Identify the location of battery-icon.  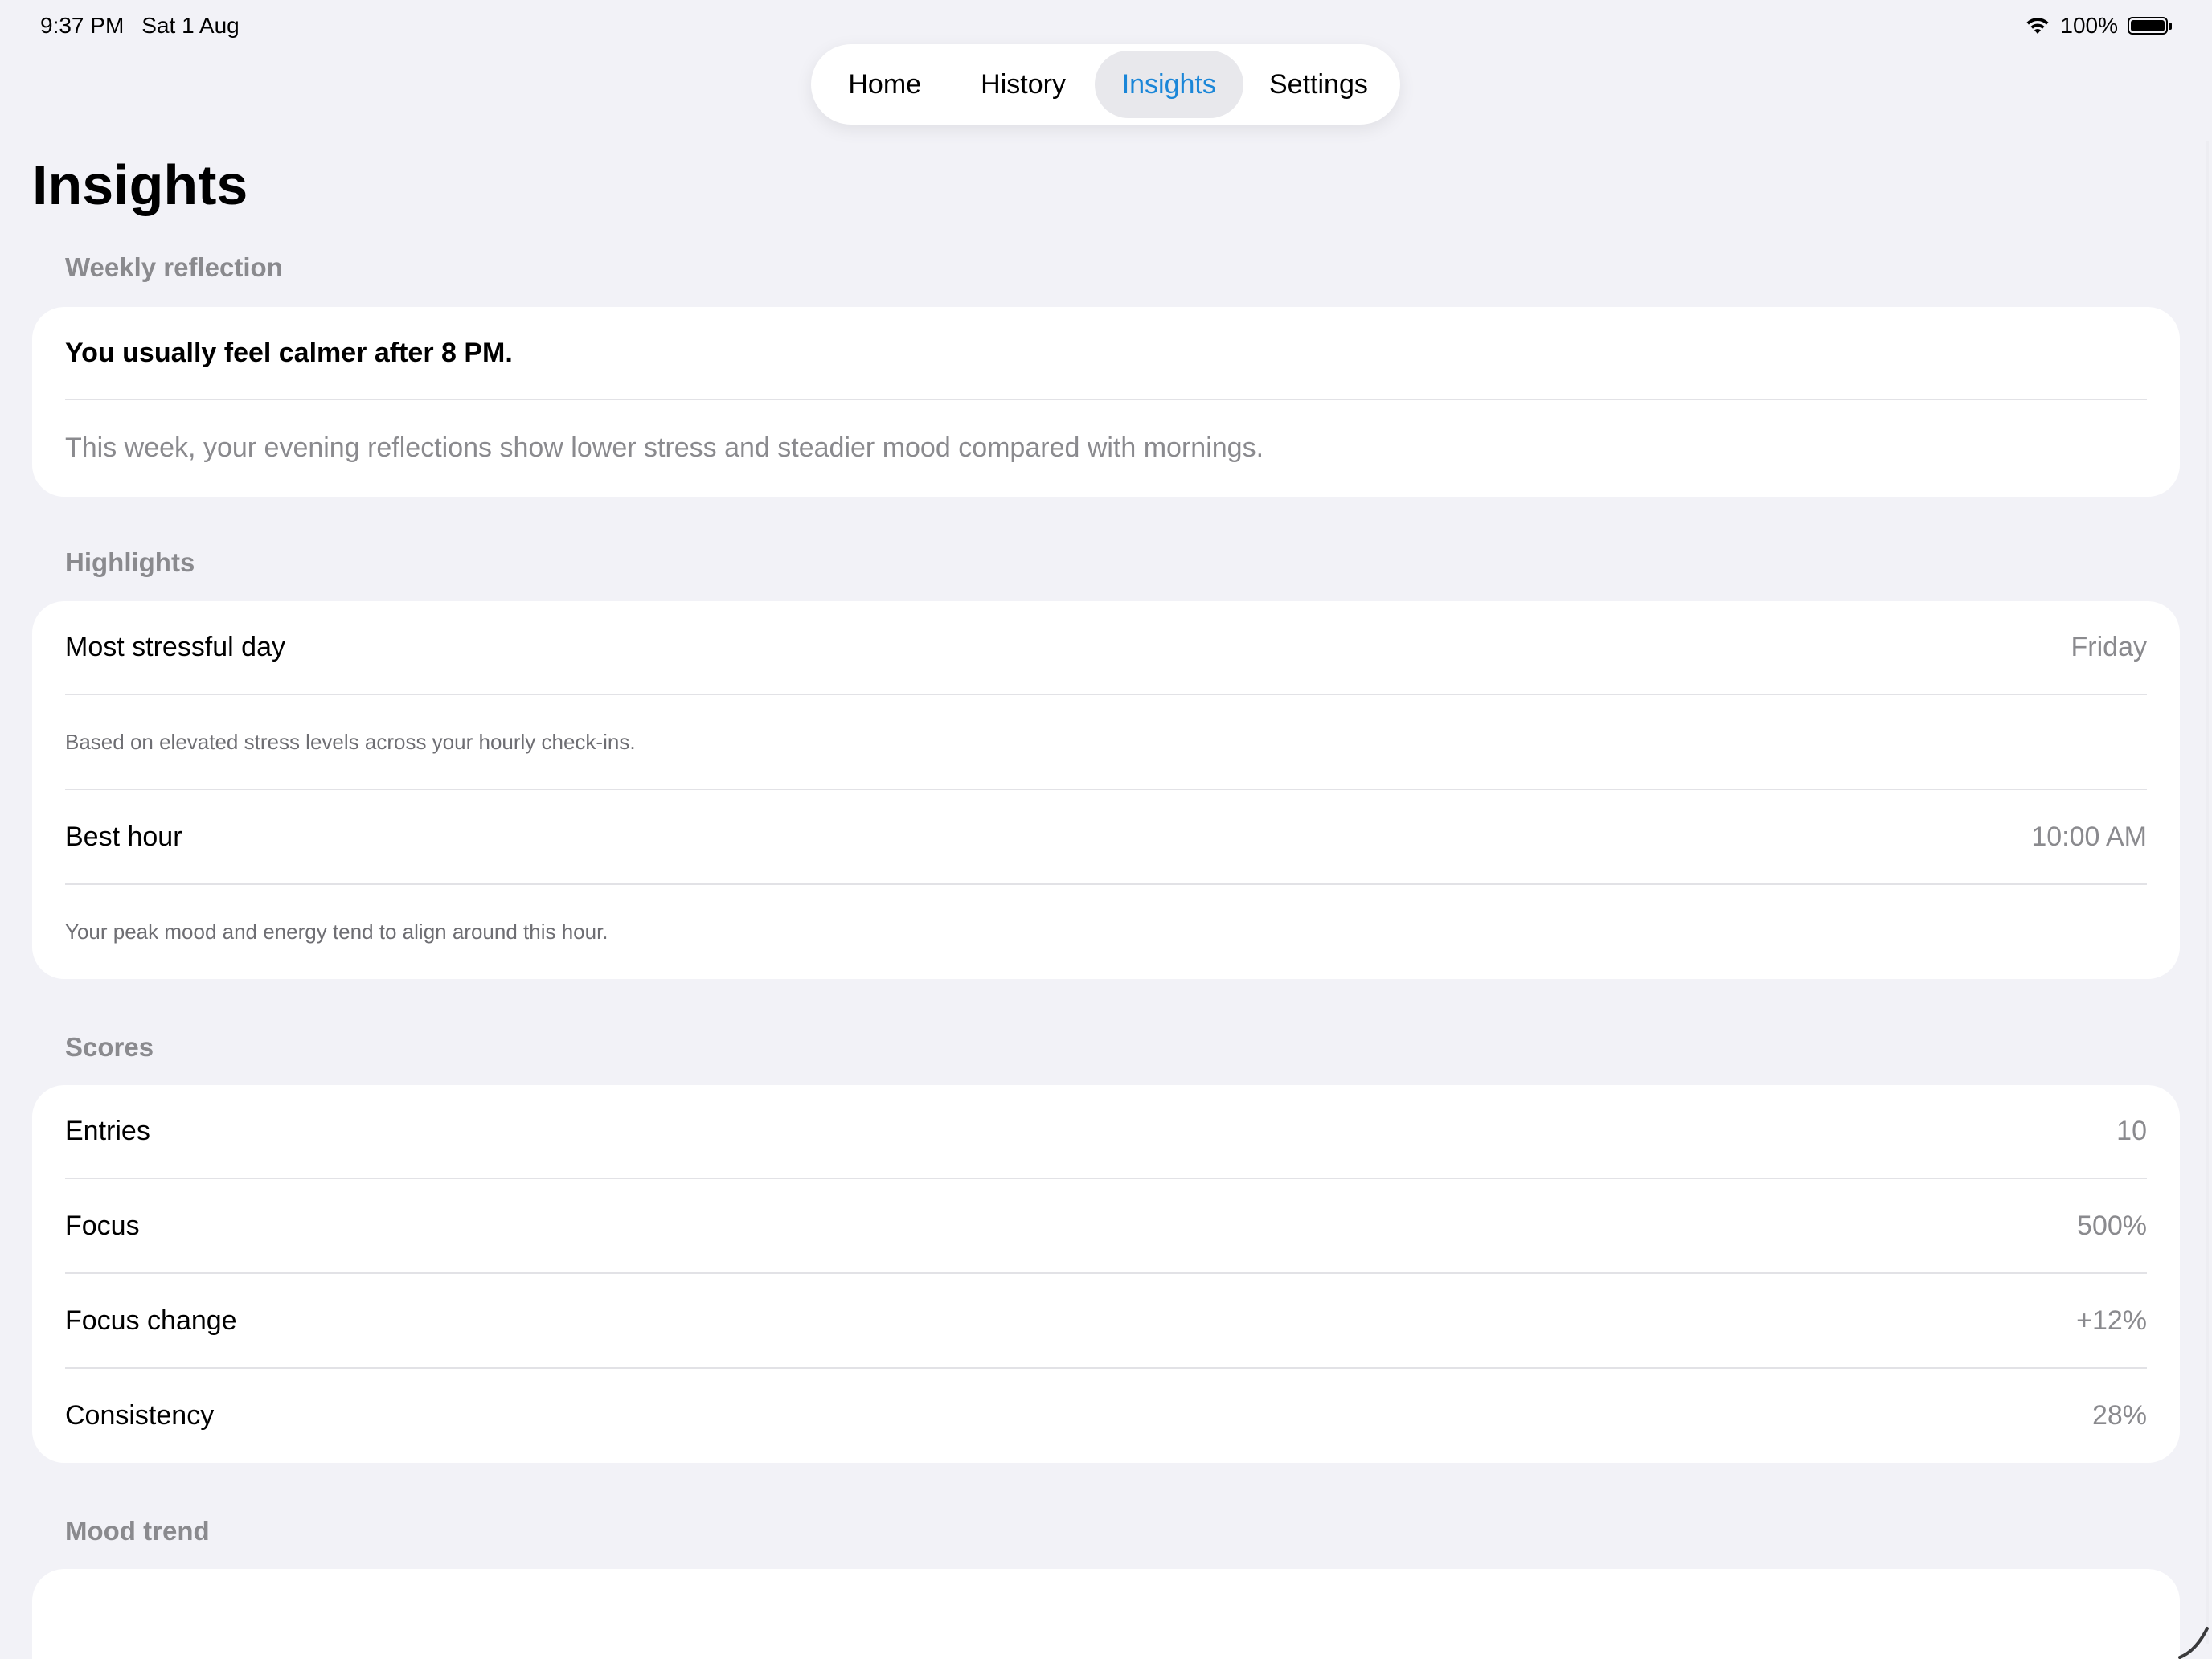
(2150, 26).